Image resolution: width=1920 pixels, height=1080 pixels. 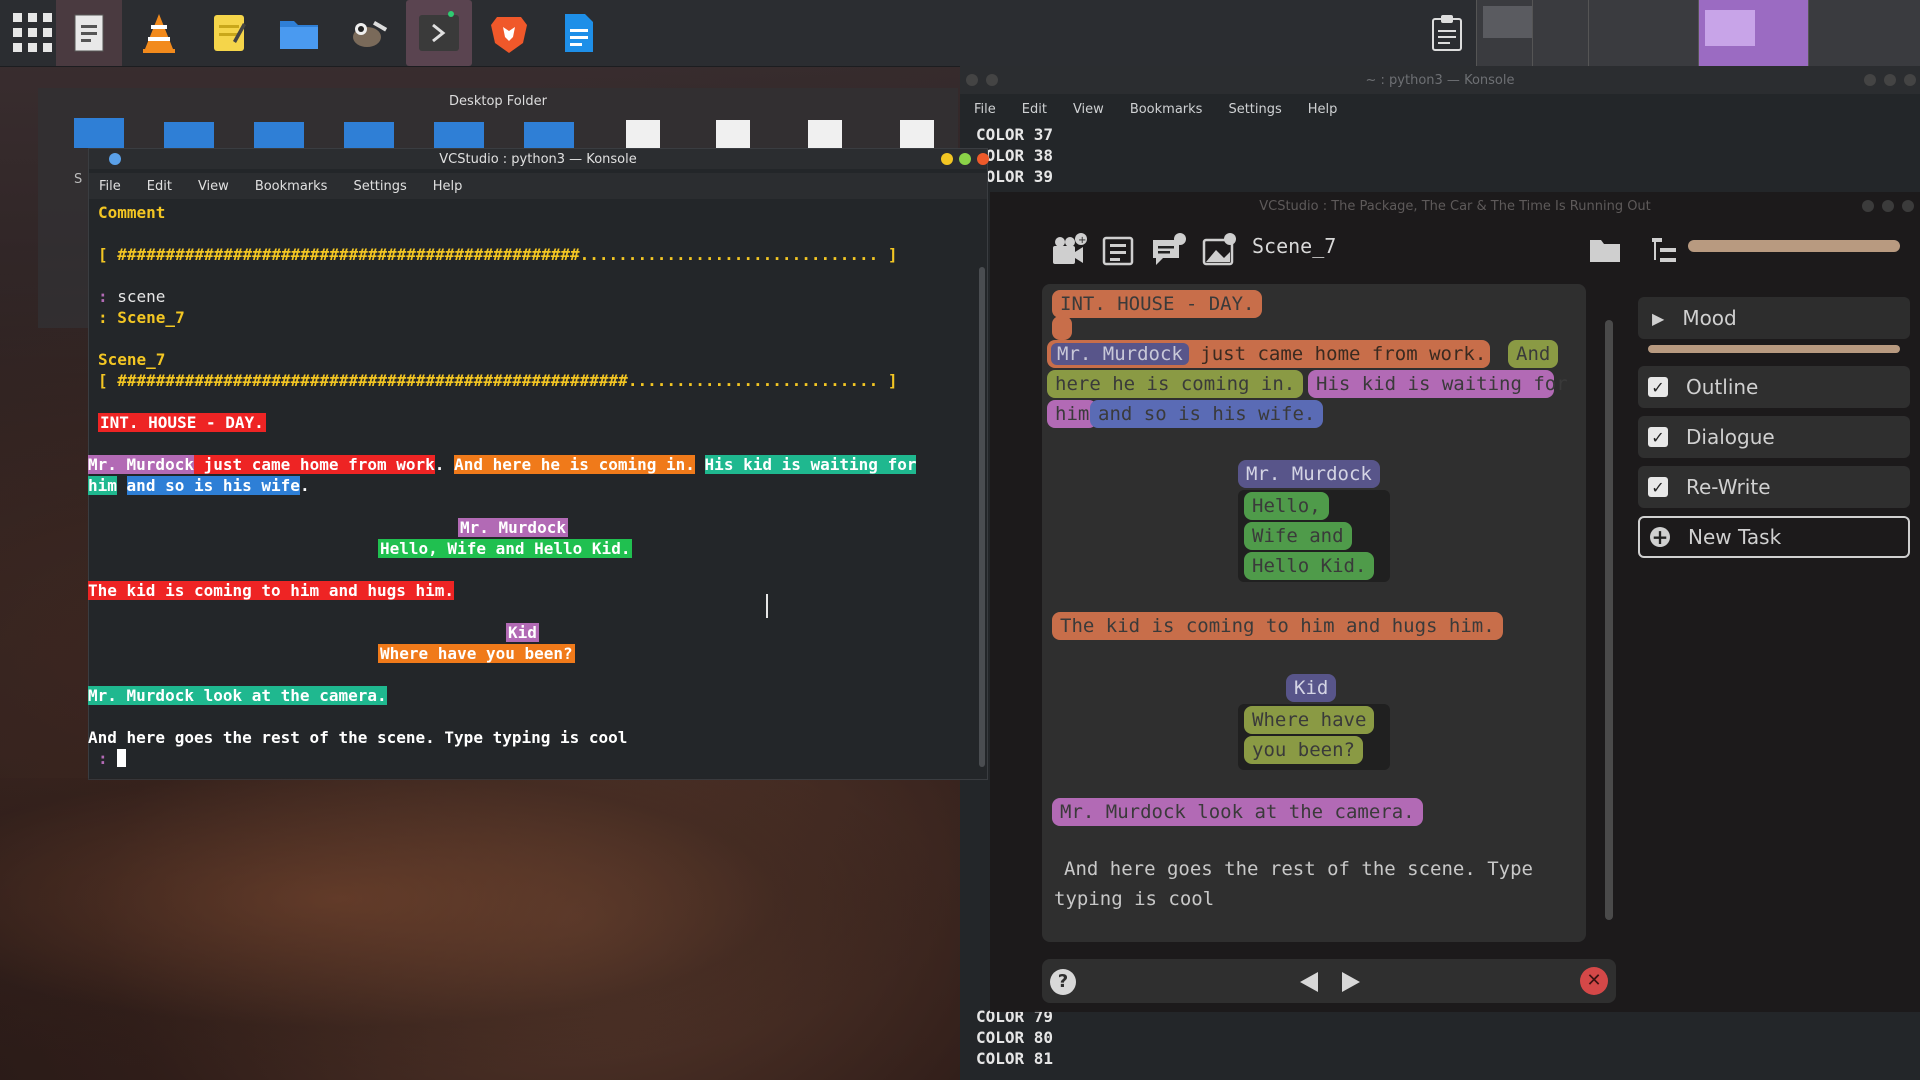 What do you see at coordinates (1157, 304) in the screenshot?
I see `scene-heading: INT. HOUSE - DAY.` at bounding box center [1157, 304].